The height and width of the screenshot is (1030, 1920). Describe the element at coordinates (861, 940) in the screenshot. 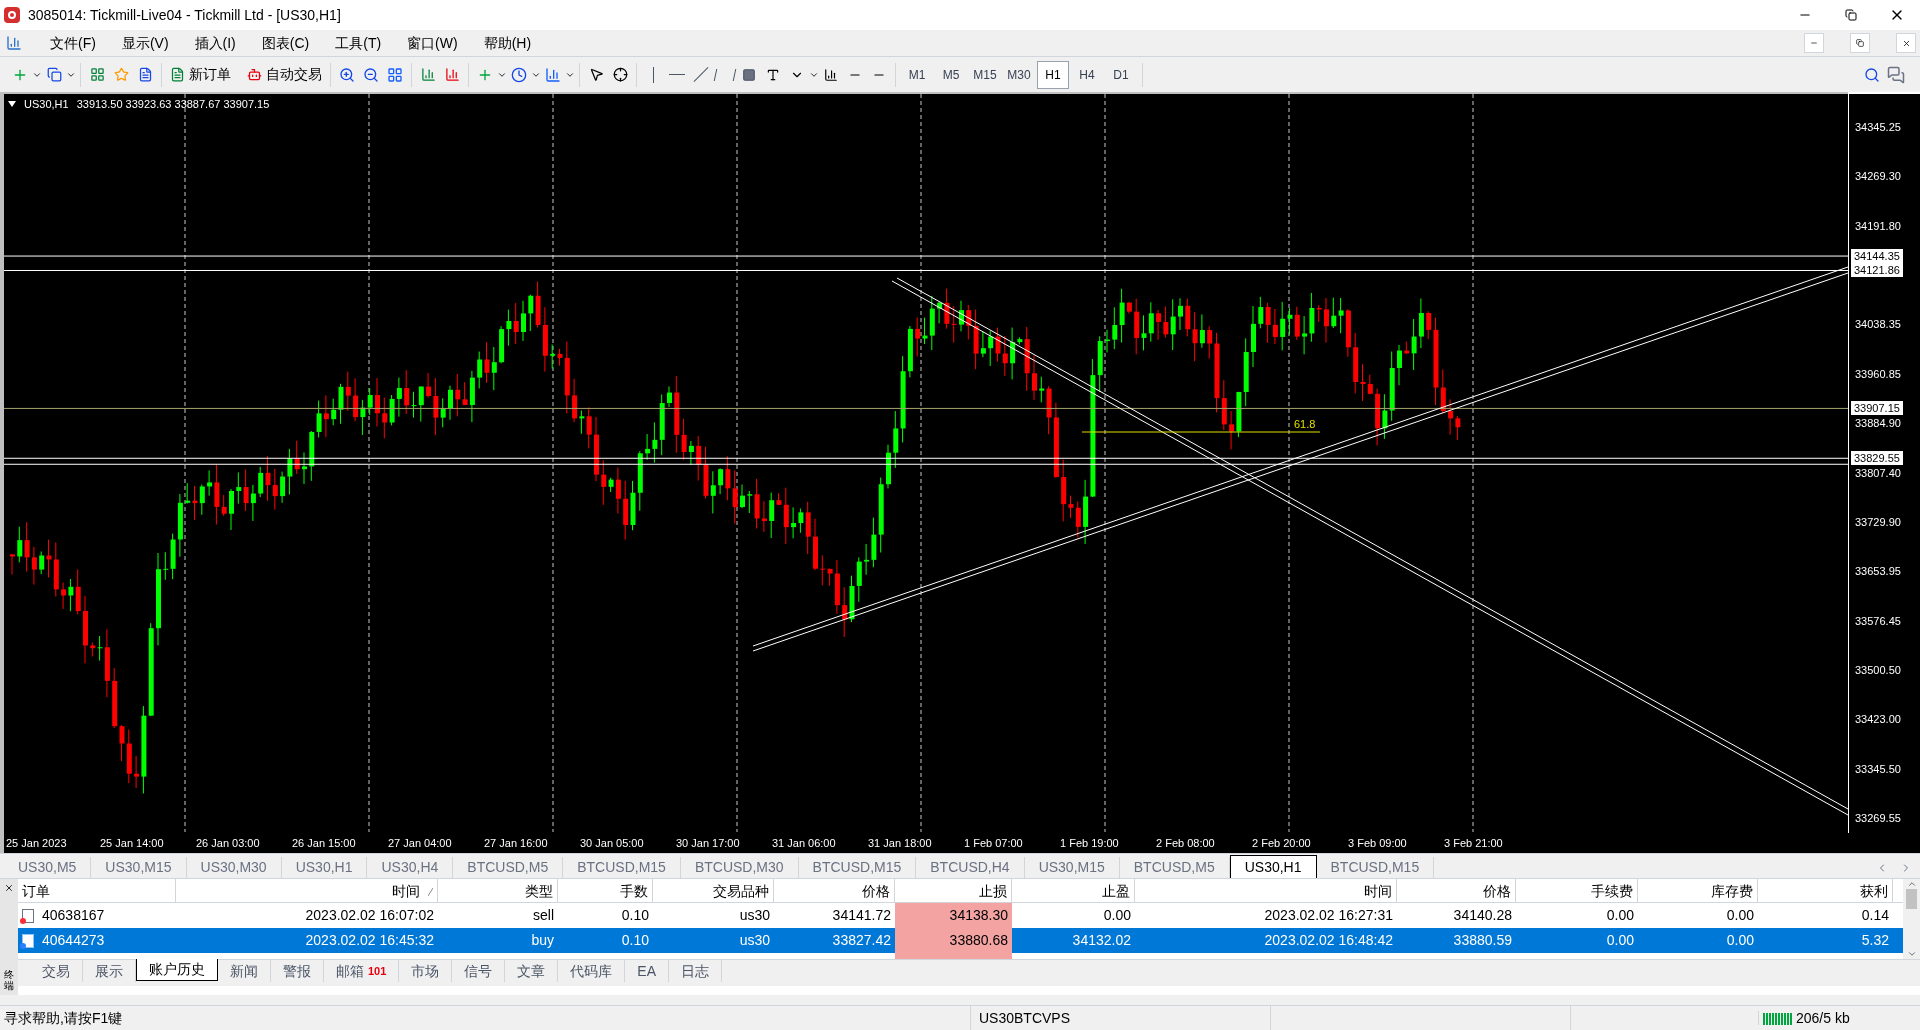

I see `table-cell-text: 33827.42` at that location.